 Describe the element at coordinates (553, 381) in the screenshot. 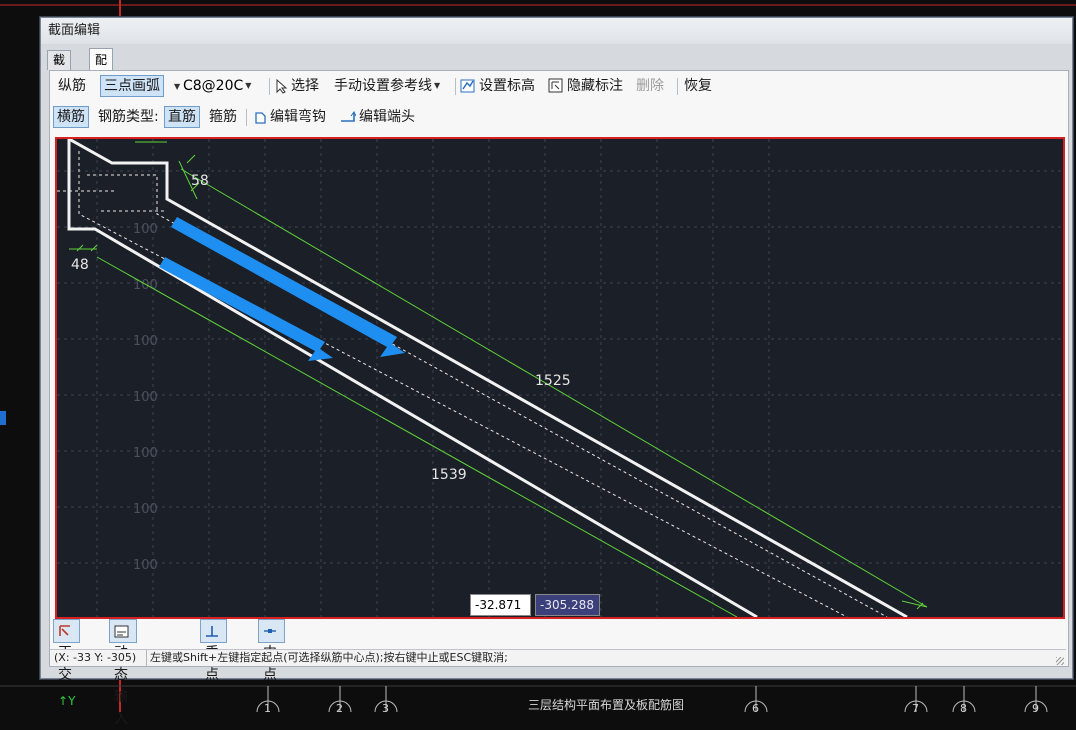

I see `dimension-1525: 1525` at that location.